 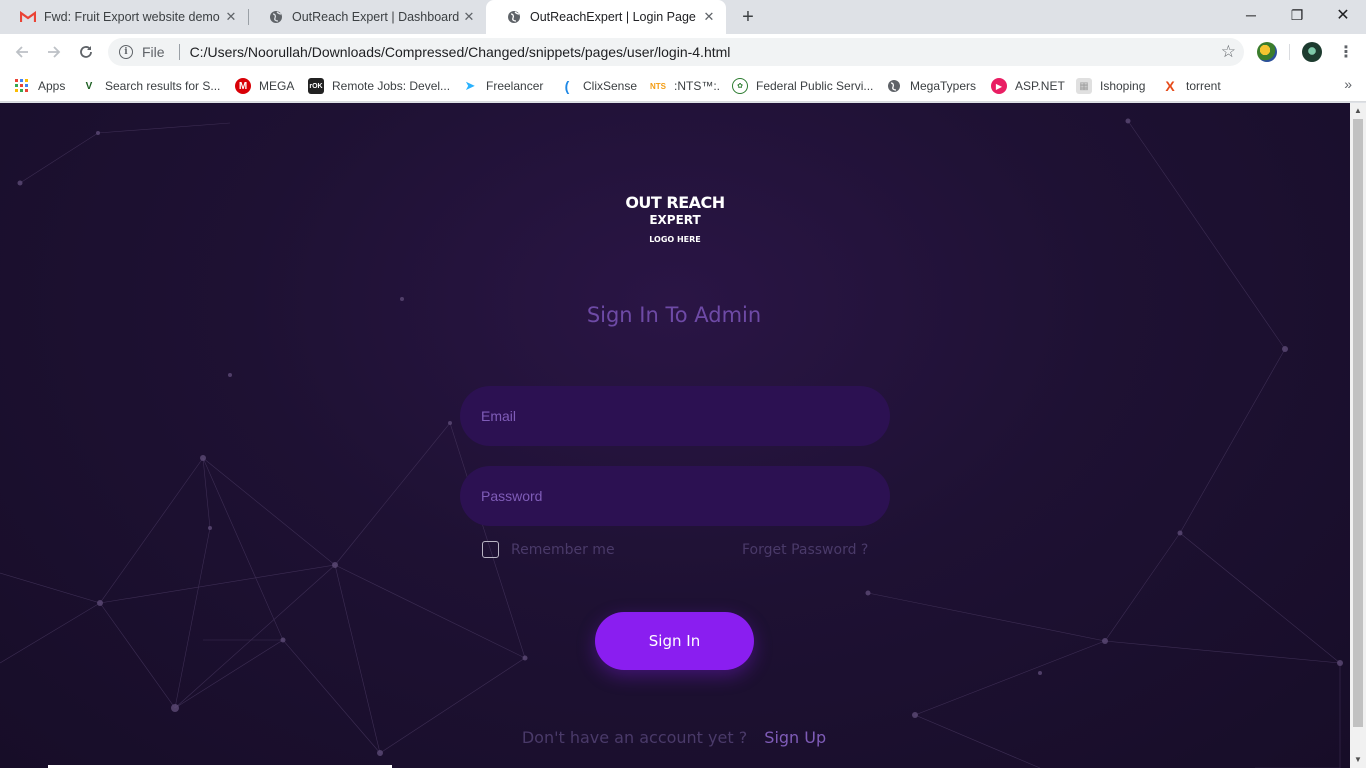 I want to click on bookmark-nts: NTS :NTS™:., so click(x=685, y=86).